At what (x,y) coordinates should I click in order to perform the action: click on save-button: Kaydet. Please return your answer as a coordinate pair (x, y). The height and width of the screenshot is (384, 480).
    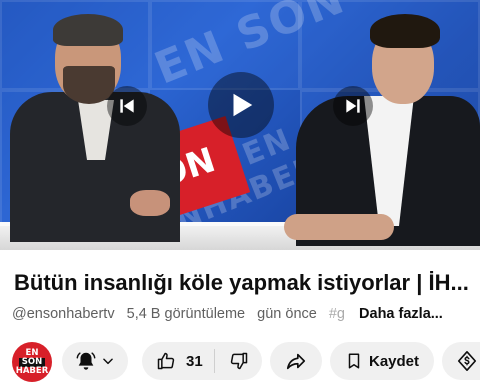
    Looking at the image, I should click on (382, 361).